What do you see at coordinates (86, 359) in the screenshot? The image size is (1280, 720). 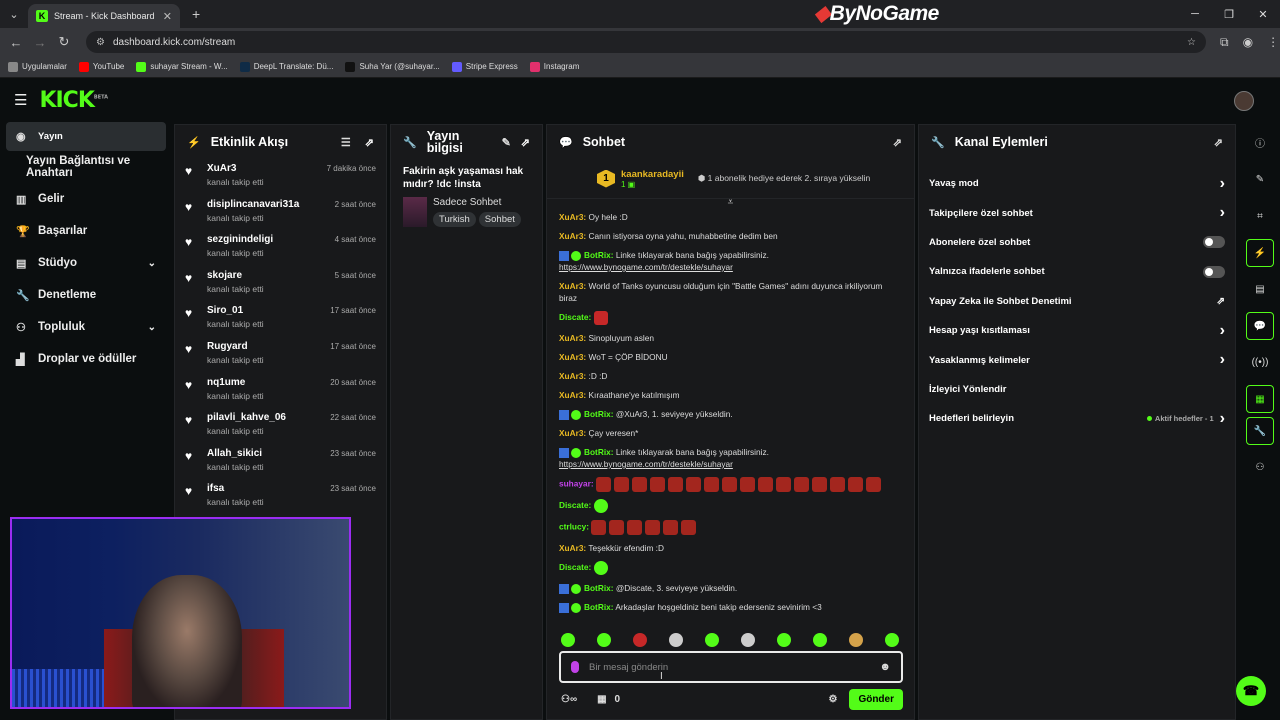 I see `sidebar-item: ▟ Droplar ve ödüller` at bounding box center [86, 359].